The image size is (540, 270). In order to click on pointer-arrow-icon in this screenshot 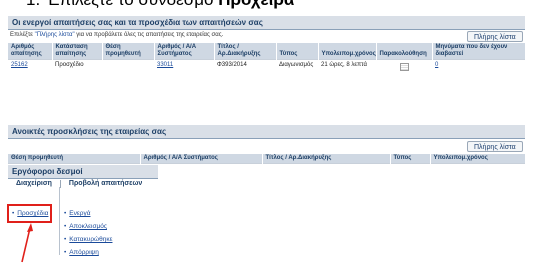, I will do `click(27, 243)`.